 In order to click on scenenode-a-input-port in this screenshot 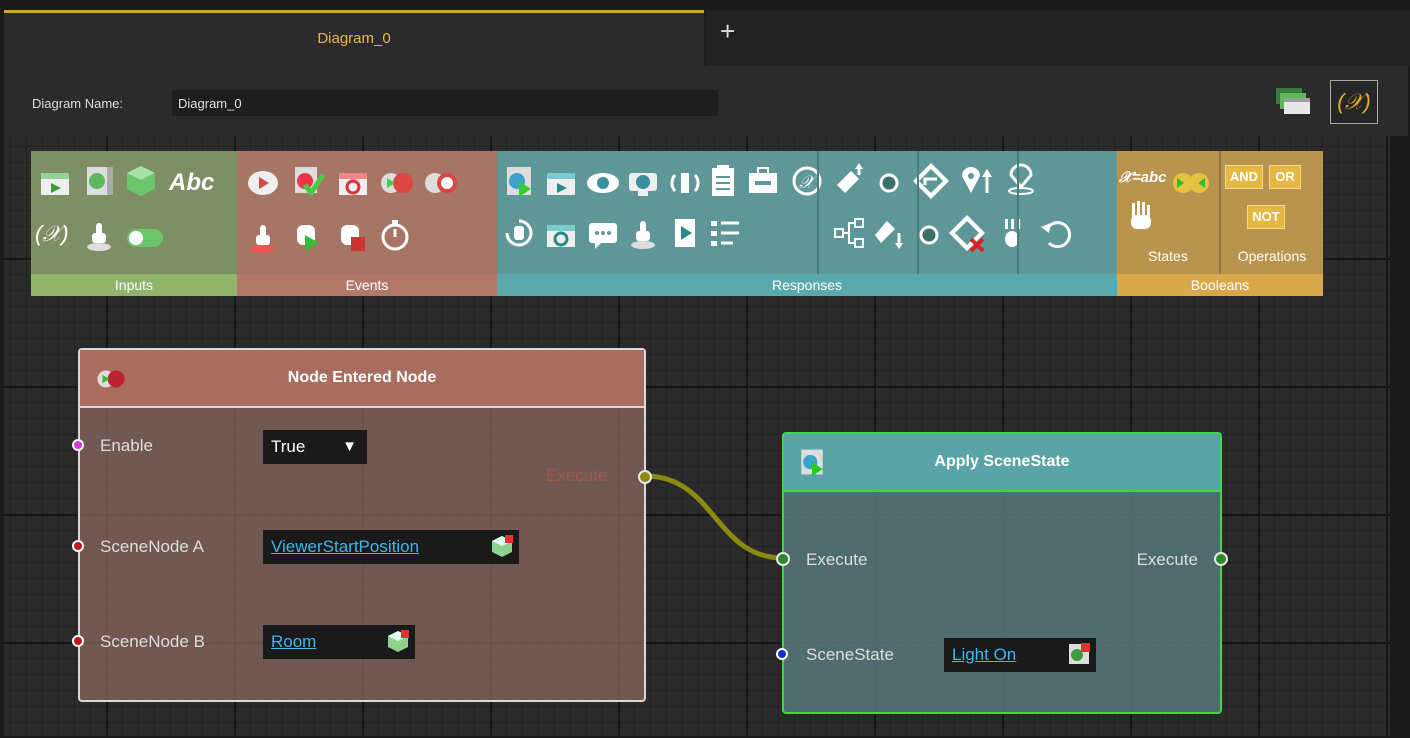, I will do `click(78, 546)`.